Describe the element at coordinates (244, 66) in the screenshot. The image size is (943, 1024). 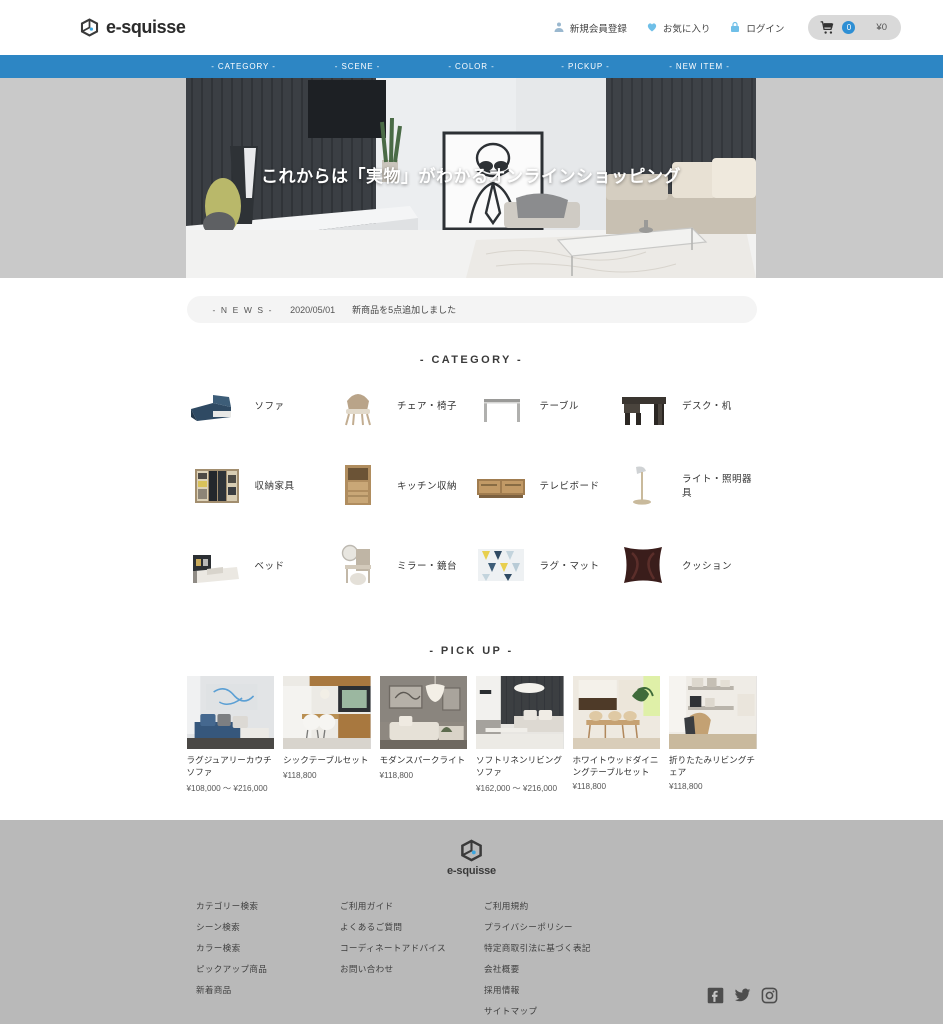
I see `nav-item-category: - CATEGORY -` at that location.